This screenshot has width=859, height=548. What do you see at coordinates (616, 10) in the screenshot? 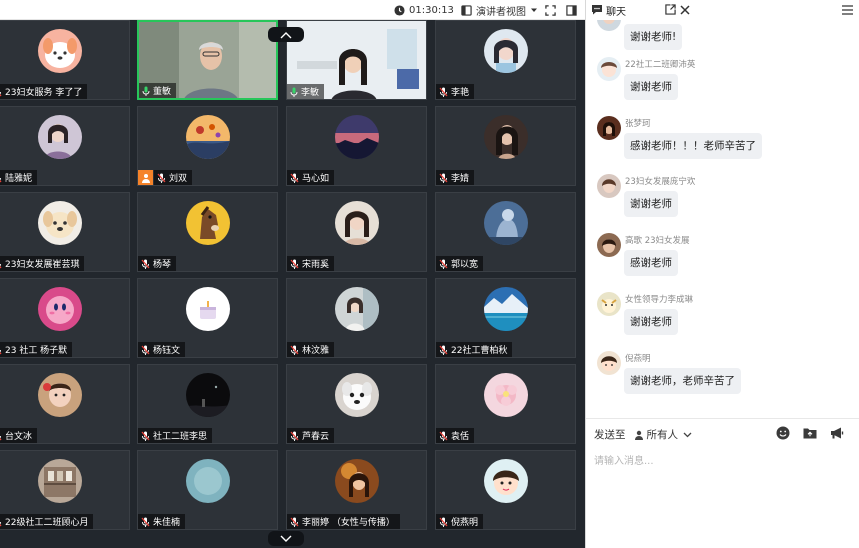
I see `chat-tab-title: 聊天` at bounding box center [616, 10].